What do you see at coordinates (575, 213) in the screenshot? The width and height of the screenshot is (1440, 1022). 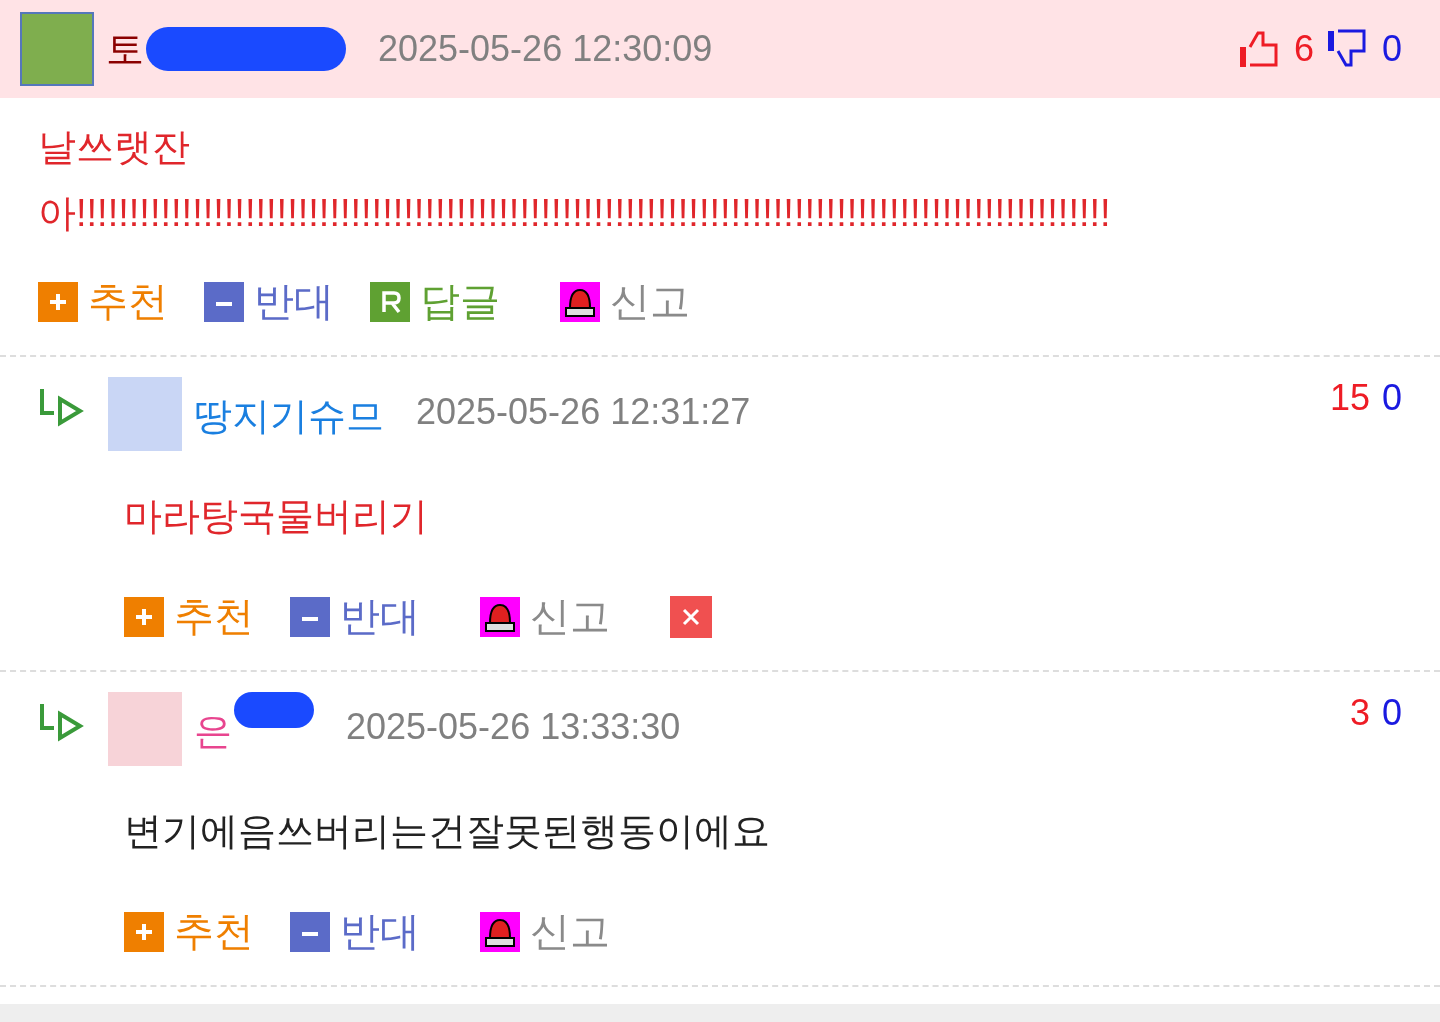 I see `comment-text: 아!!!!!!!!!!!!!!!!!!!!!!!!!!!!!!!!!!!!!!!!!!!!!!!!!!!!!!!!!!!!!!!!!!!!!!!!!!!!!!!!!!!!!!!!!!!!!!!!!!` at bounding box center [575, 213].